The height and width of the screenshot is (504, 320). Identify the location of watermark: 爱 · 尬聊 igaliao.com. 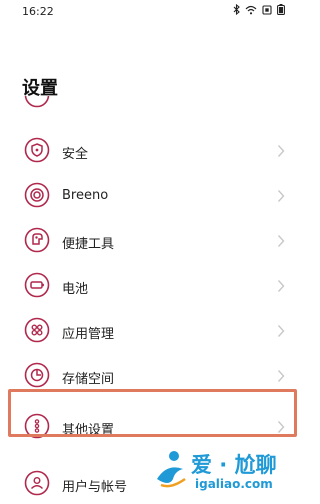
(228, 471).